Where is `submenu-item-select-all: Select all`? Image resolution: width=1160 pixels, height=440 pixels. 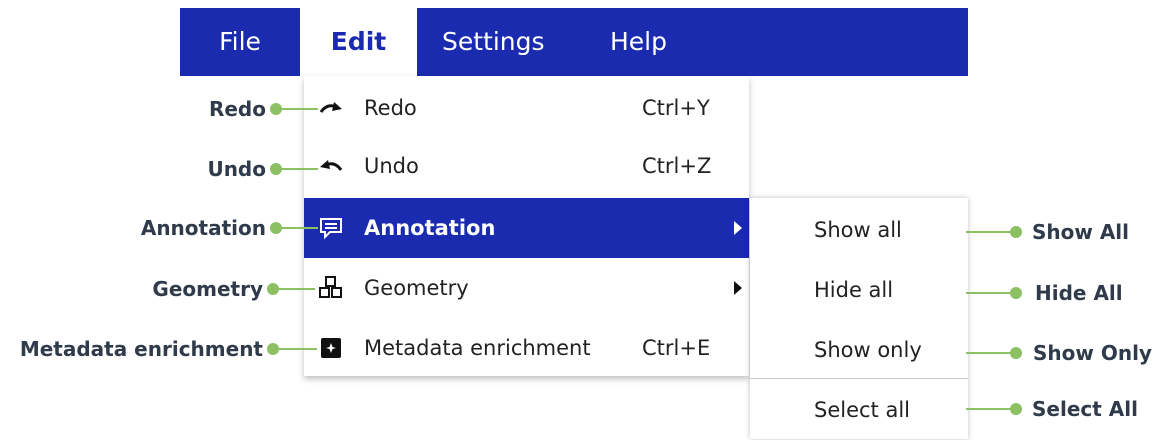
submenu-item-select-all: Select all is located at coordinates (859, 410).